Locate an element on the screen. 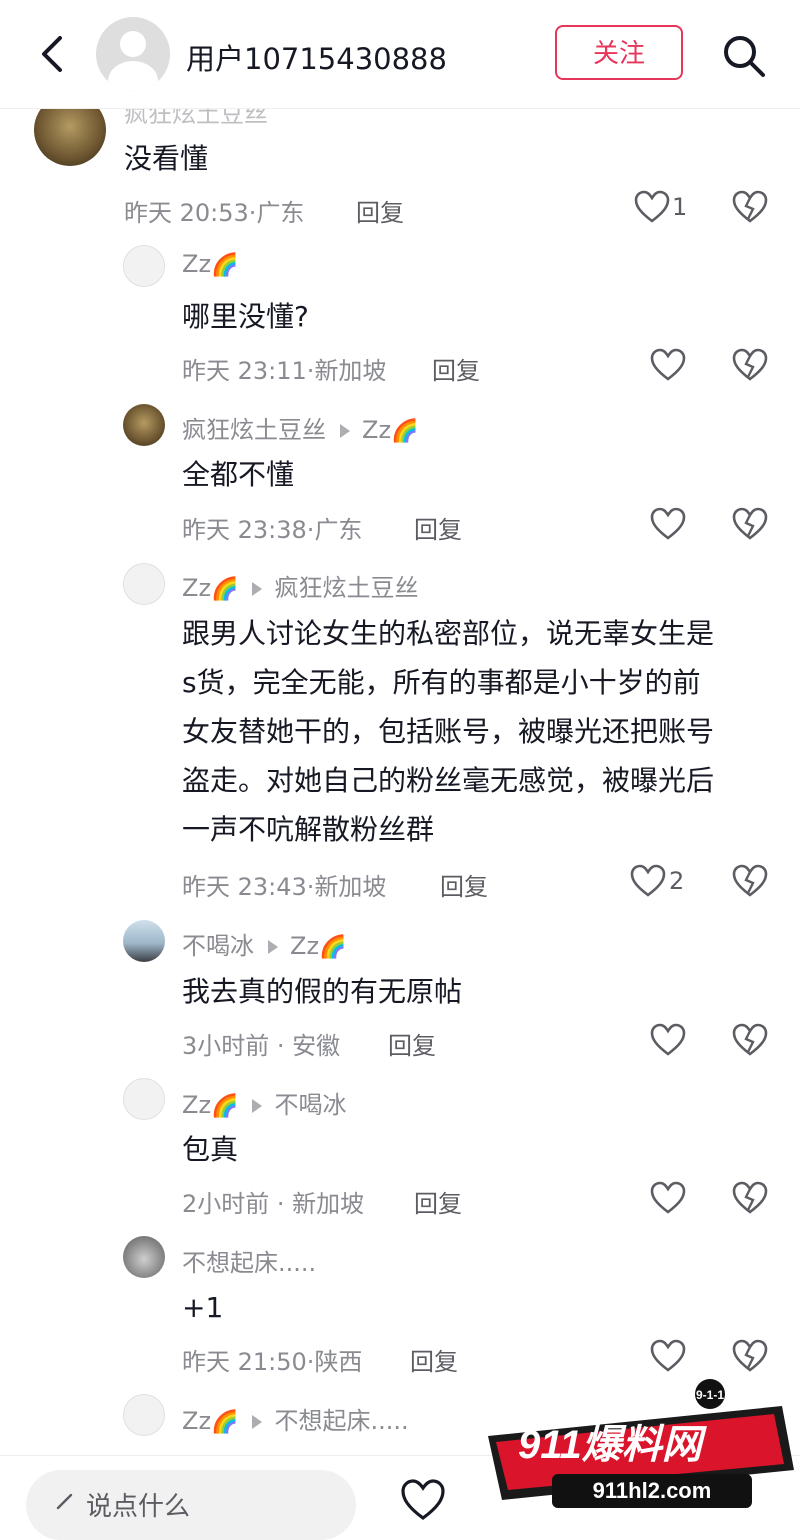  like-count: 1 is located at coordinates (680, 207).